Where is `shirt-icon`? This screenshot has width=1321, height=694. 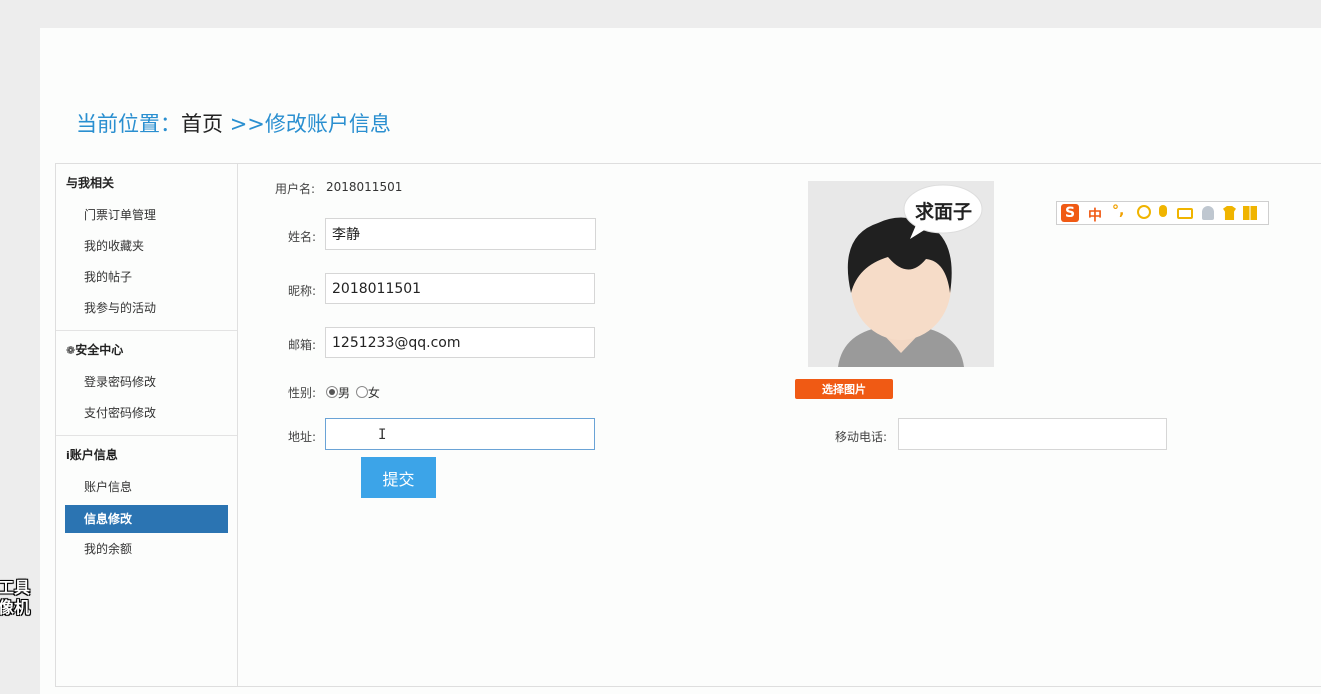
shirt-icon is located at coordinates (1229, 213).